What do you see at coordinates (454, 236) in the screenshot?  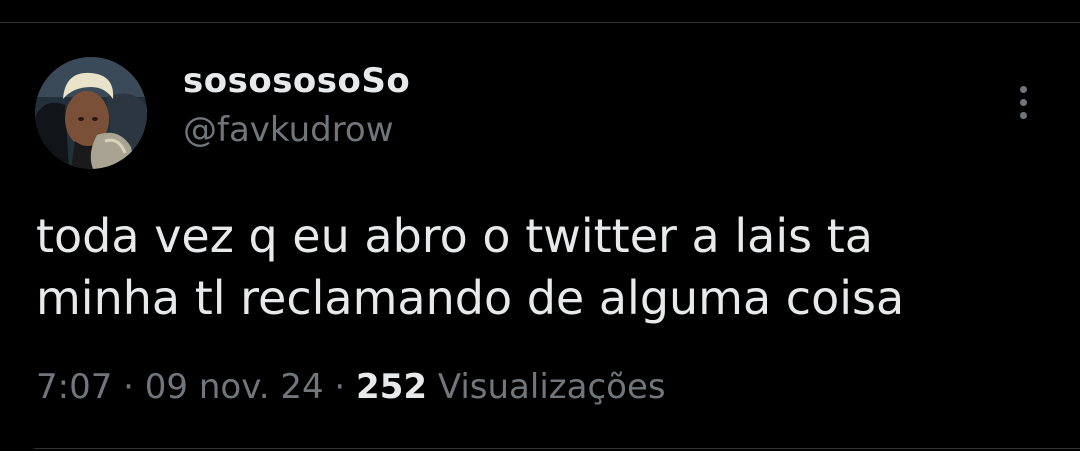 I see `tweet-text-line: toda vez q eu abro o twitter a lais ta` at bounding box center [454, 236].